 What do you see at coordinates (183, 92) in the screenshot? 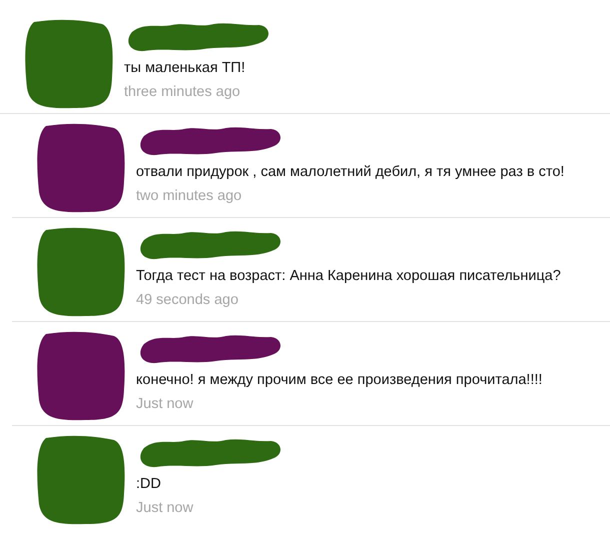
I see `comment-time: three minutes ago` at bounding box center [183, 92].